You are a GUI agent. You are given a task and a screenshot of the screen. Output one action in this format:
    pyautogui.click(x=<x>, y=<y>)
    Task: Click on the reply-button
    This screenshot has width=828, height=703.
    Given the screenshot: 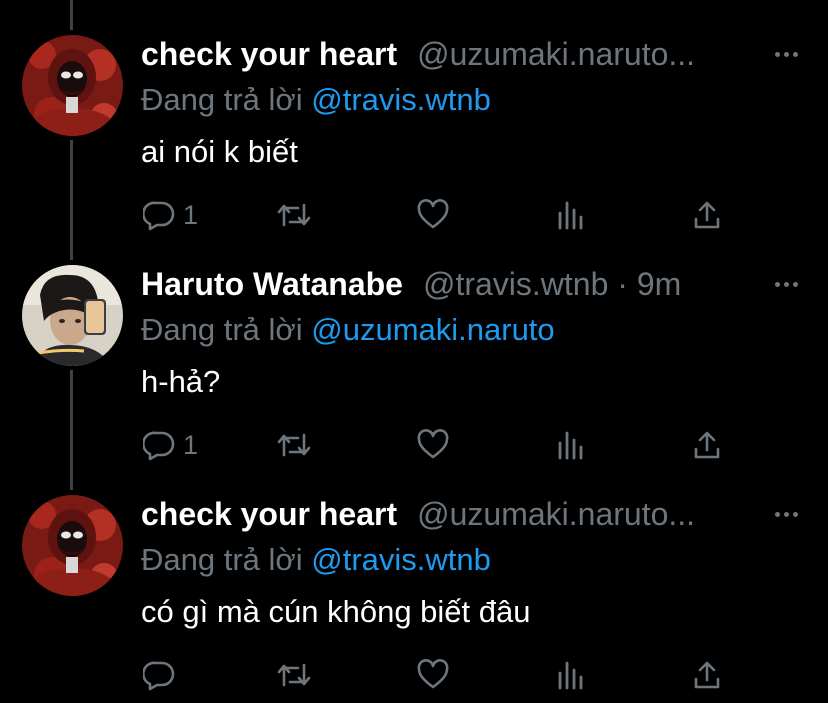 What is the action you would take?
    pyautogui.click(x=163, y=675)
    